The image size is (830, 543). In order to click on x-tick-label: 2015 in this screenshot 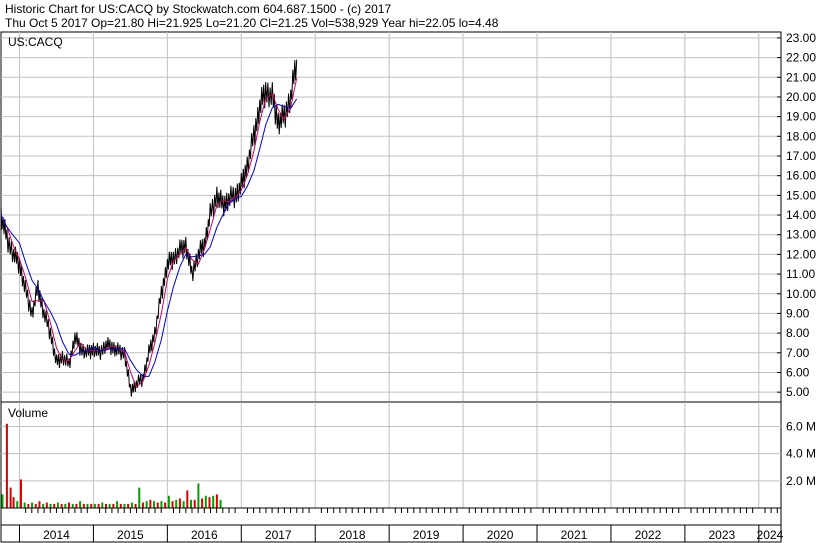, I will do `click(130, 535)`.